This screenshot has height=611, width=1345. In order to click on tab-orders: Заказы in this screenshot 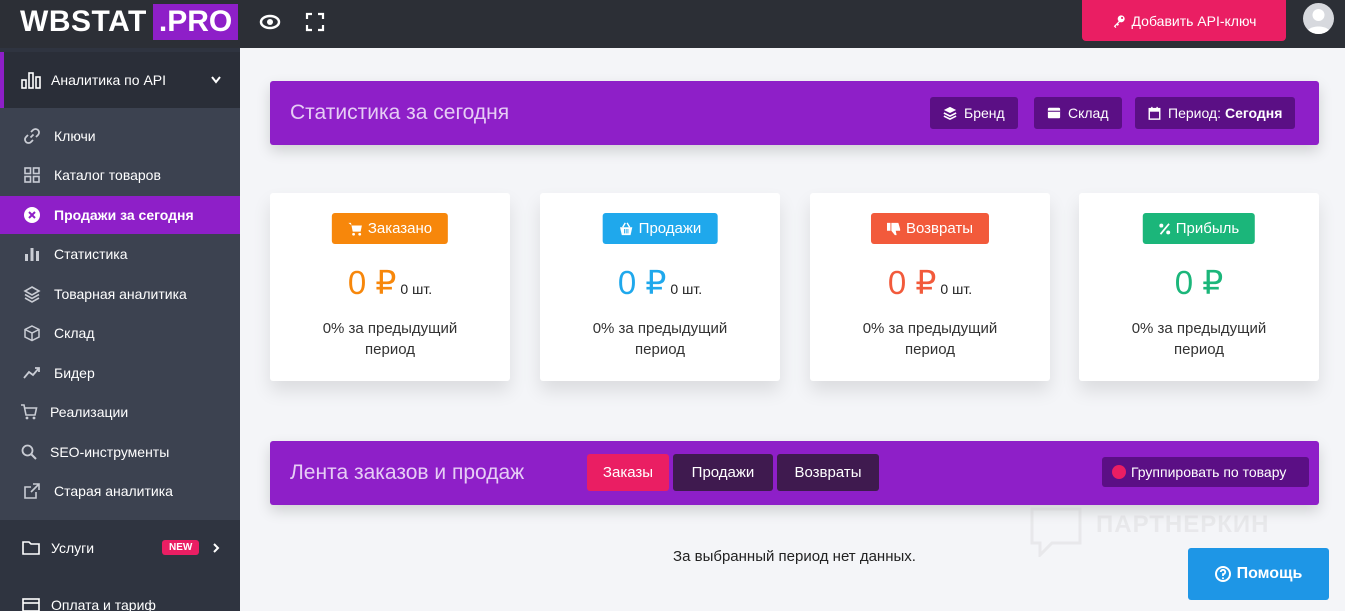, I will do `click(628, 472)`.